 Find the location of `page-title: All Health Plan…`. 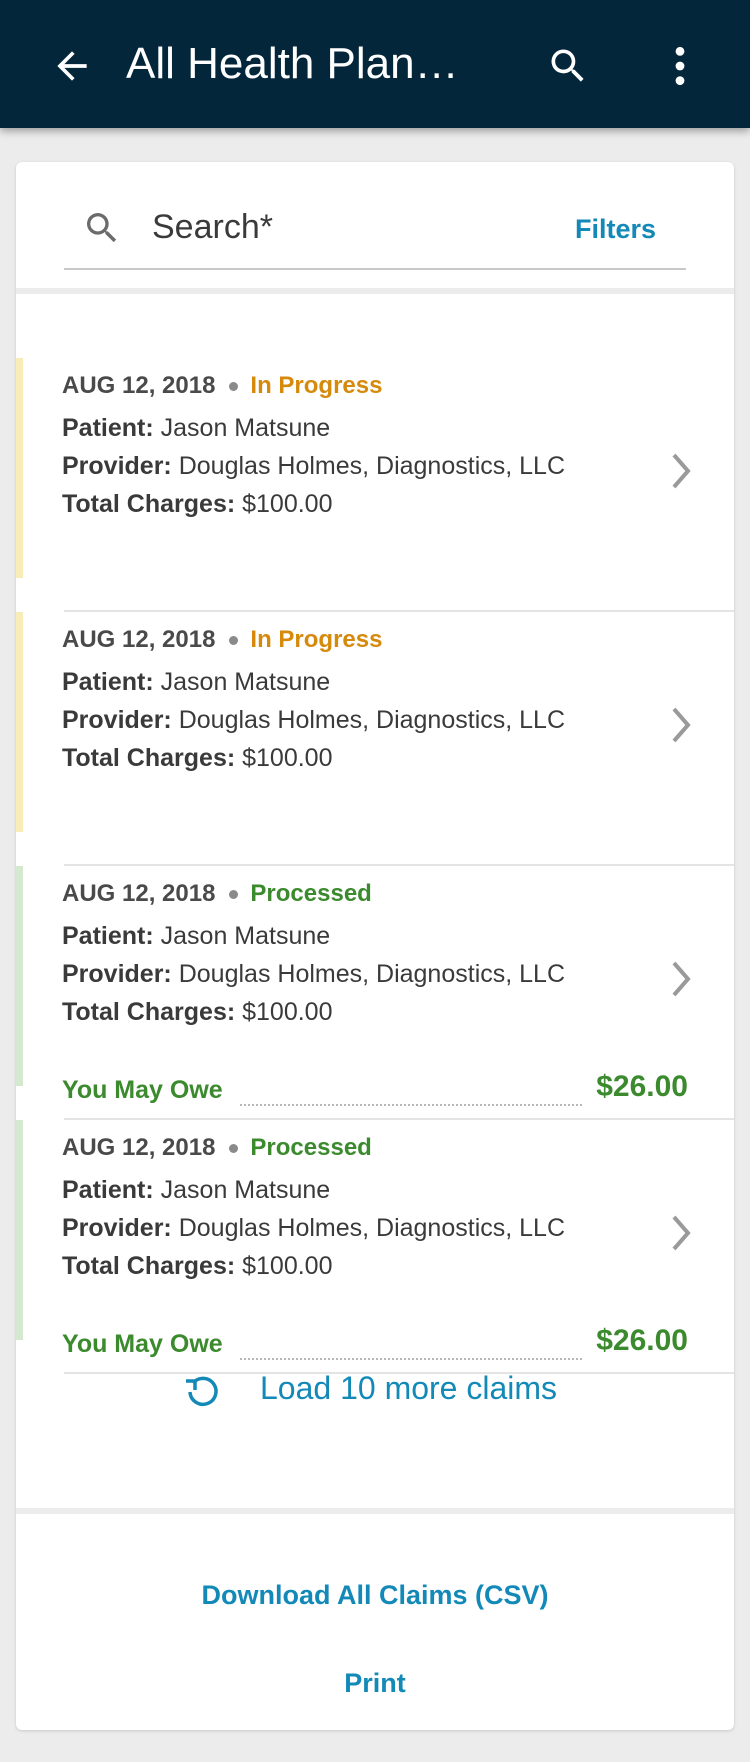

page-title: All Health Plan… is located at coordinates (292, 63).